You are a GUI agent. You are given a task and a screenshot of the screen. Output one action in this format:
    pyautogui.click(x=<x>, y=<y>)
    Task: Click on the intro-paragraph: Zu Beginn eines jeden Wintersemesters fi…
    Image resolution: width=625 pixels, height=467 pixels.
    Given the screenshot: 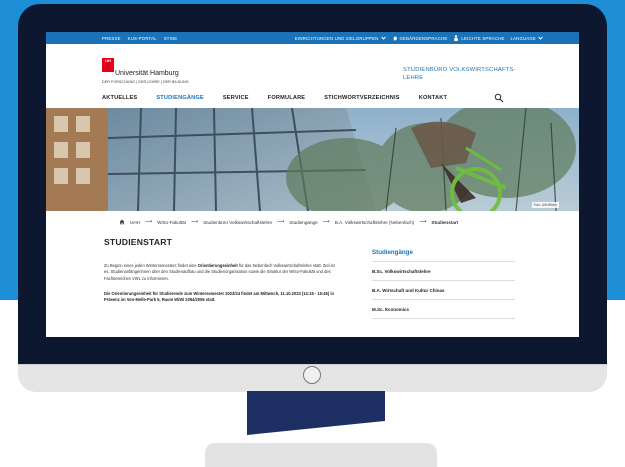 What is the action you would take?
    pyautogui.click(x=222, y=272)
    